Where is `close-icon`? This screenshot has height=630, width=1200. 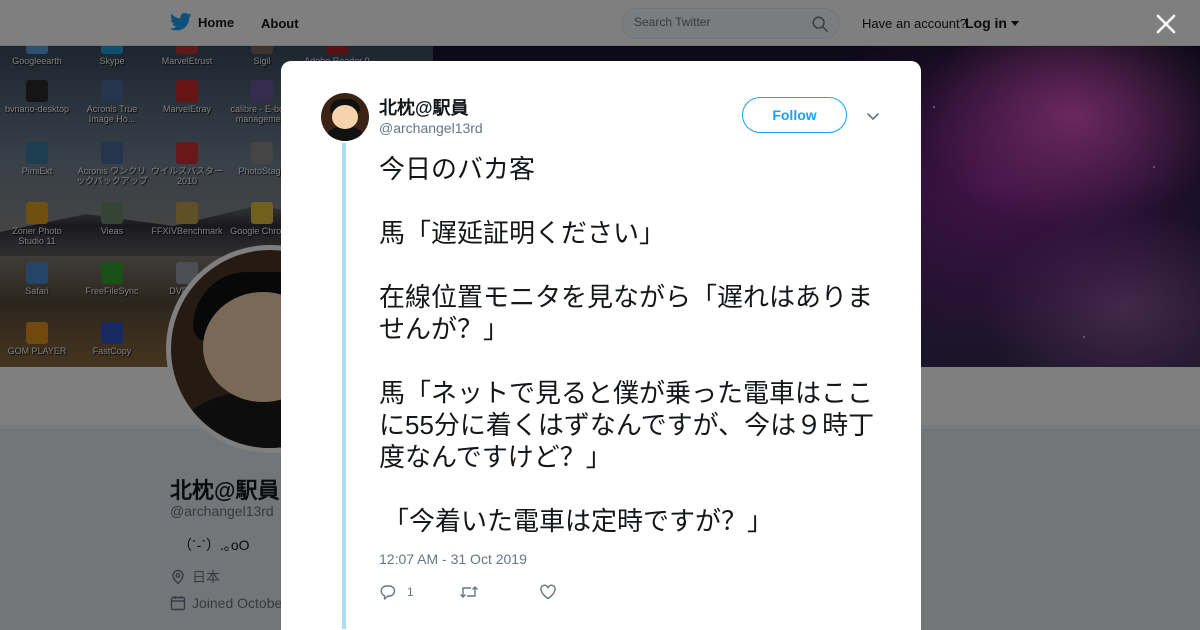 close-icon is located at coordinates (1166, 24).